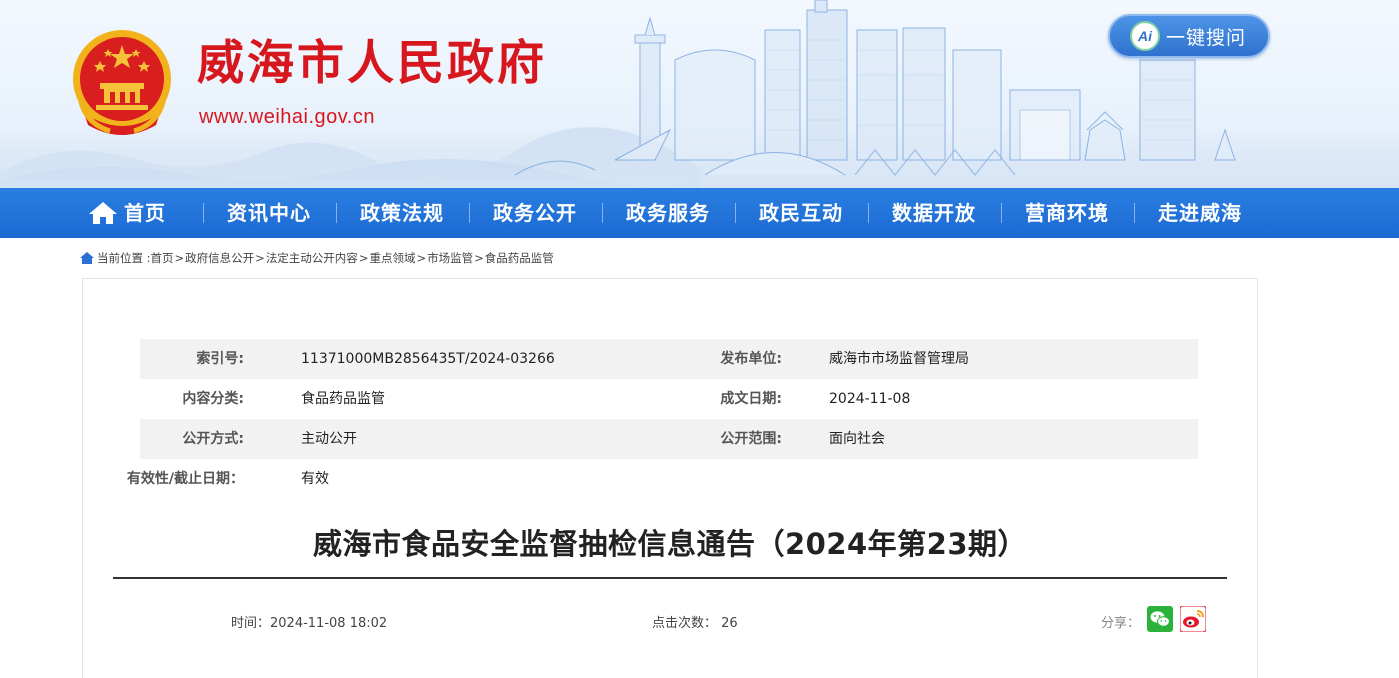 This screenshot has width=1399, height=678. What do you see at coordinates (219, 258) in the screenshot?
I see `breadcrumb-item: 政府信息公开` at bounding box center [219, 258].